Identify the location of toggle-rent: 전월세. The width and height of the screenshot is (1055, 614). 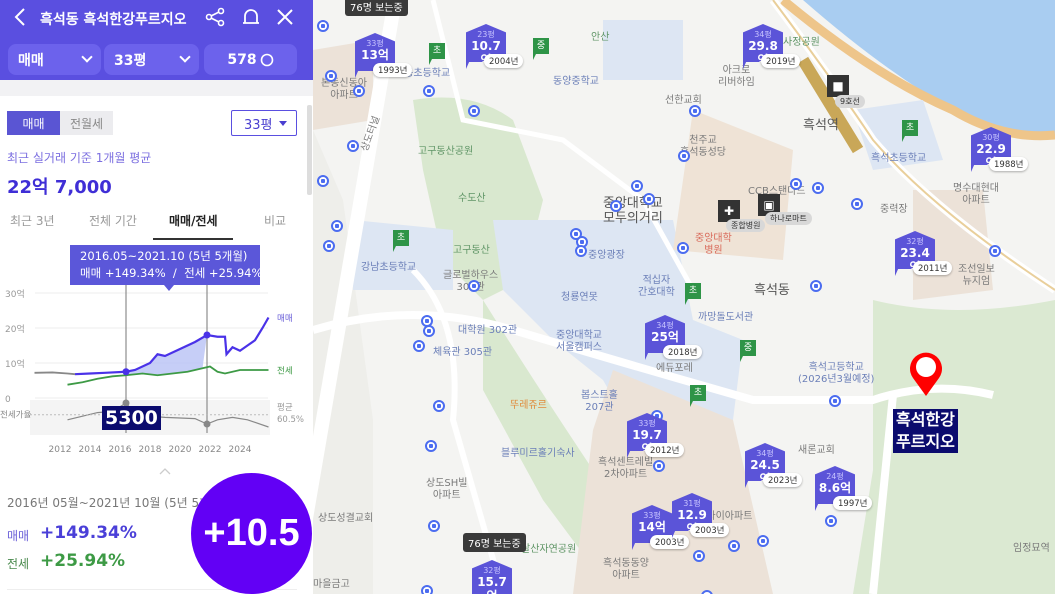
(86, 123).